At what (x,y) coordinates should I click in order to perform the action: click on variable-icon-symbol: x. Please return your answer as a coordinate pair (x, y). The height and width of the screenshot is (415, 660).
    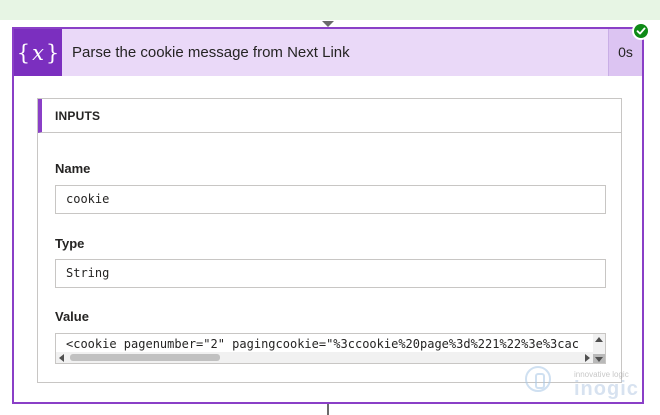
    Looking at the image, I should click on (38, 52).